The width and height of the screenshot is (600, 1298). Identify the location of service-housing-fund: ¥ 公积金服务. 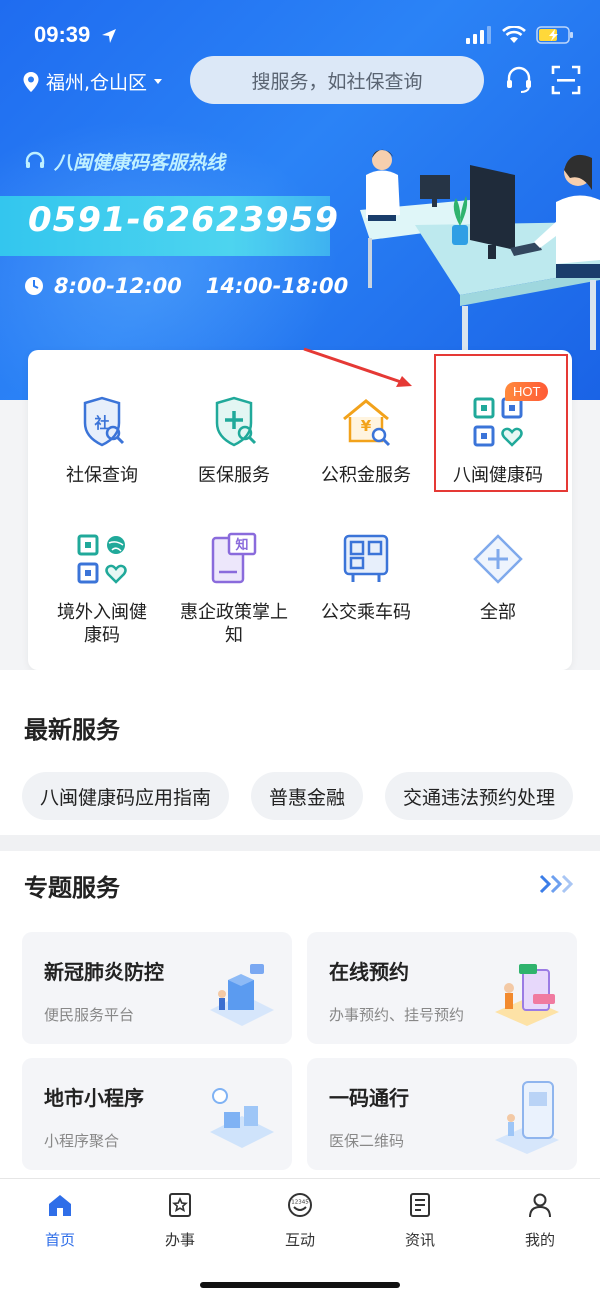
(366, 441).